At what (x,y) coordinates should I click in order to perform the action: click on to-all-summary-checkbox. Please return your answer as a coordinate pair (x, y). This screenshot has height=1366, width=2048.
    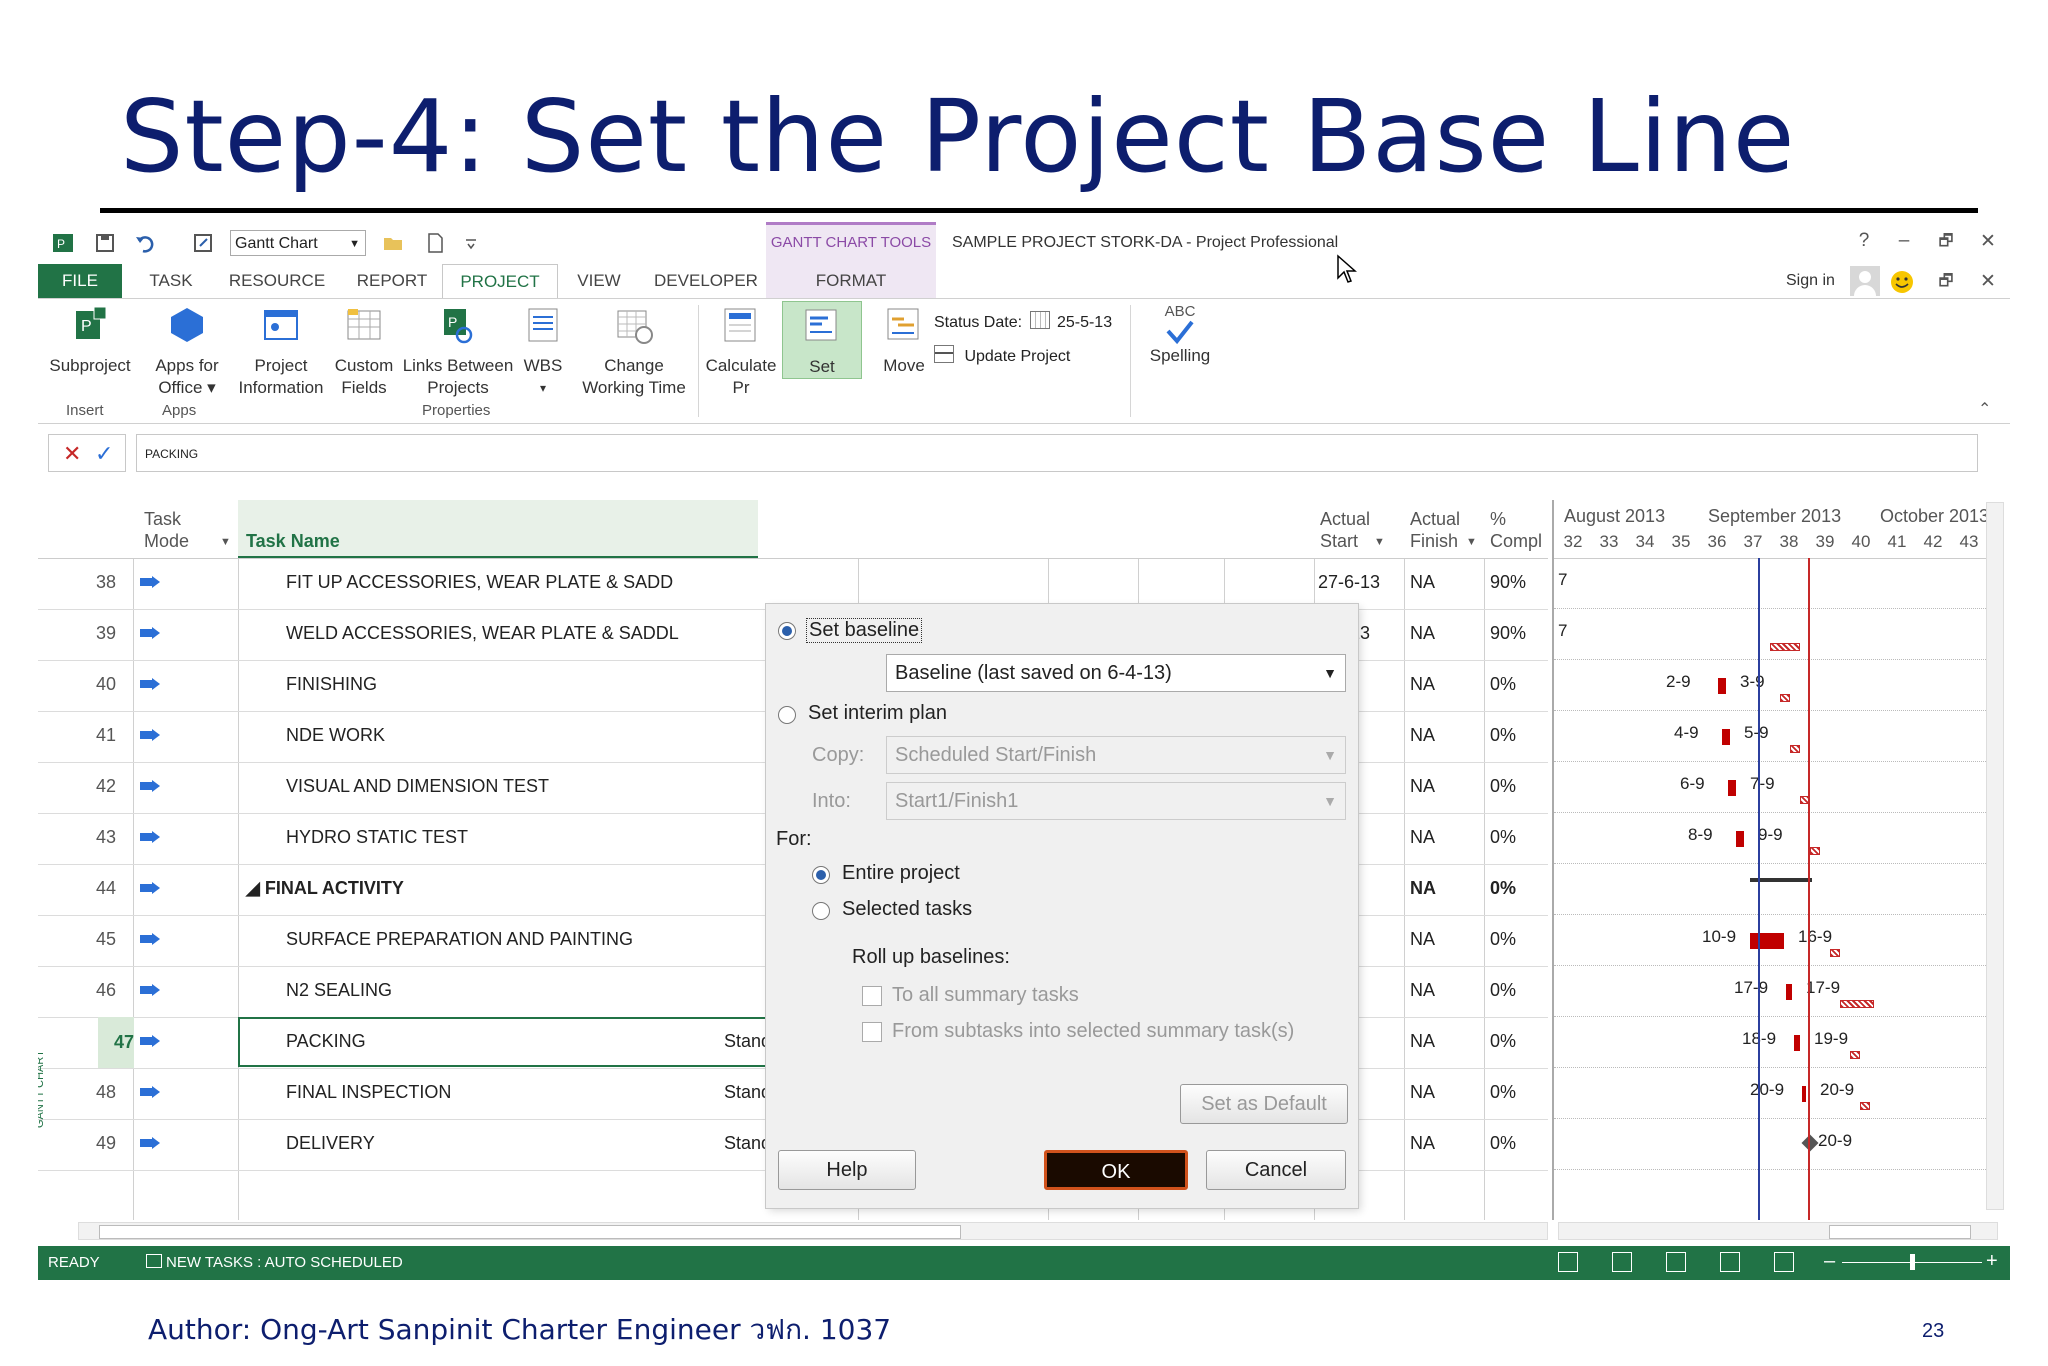
    Looking at the image, I should click on (872, 996).